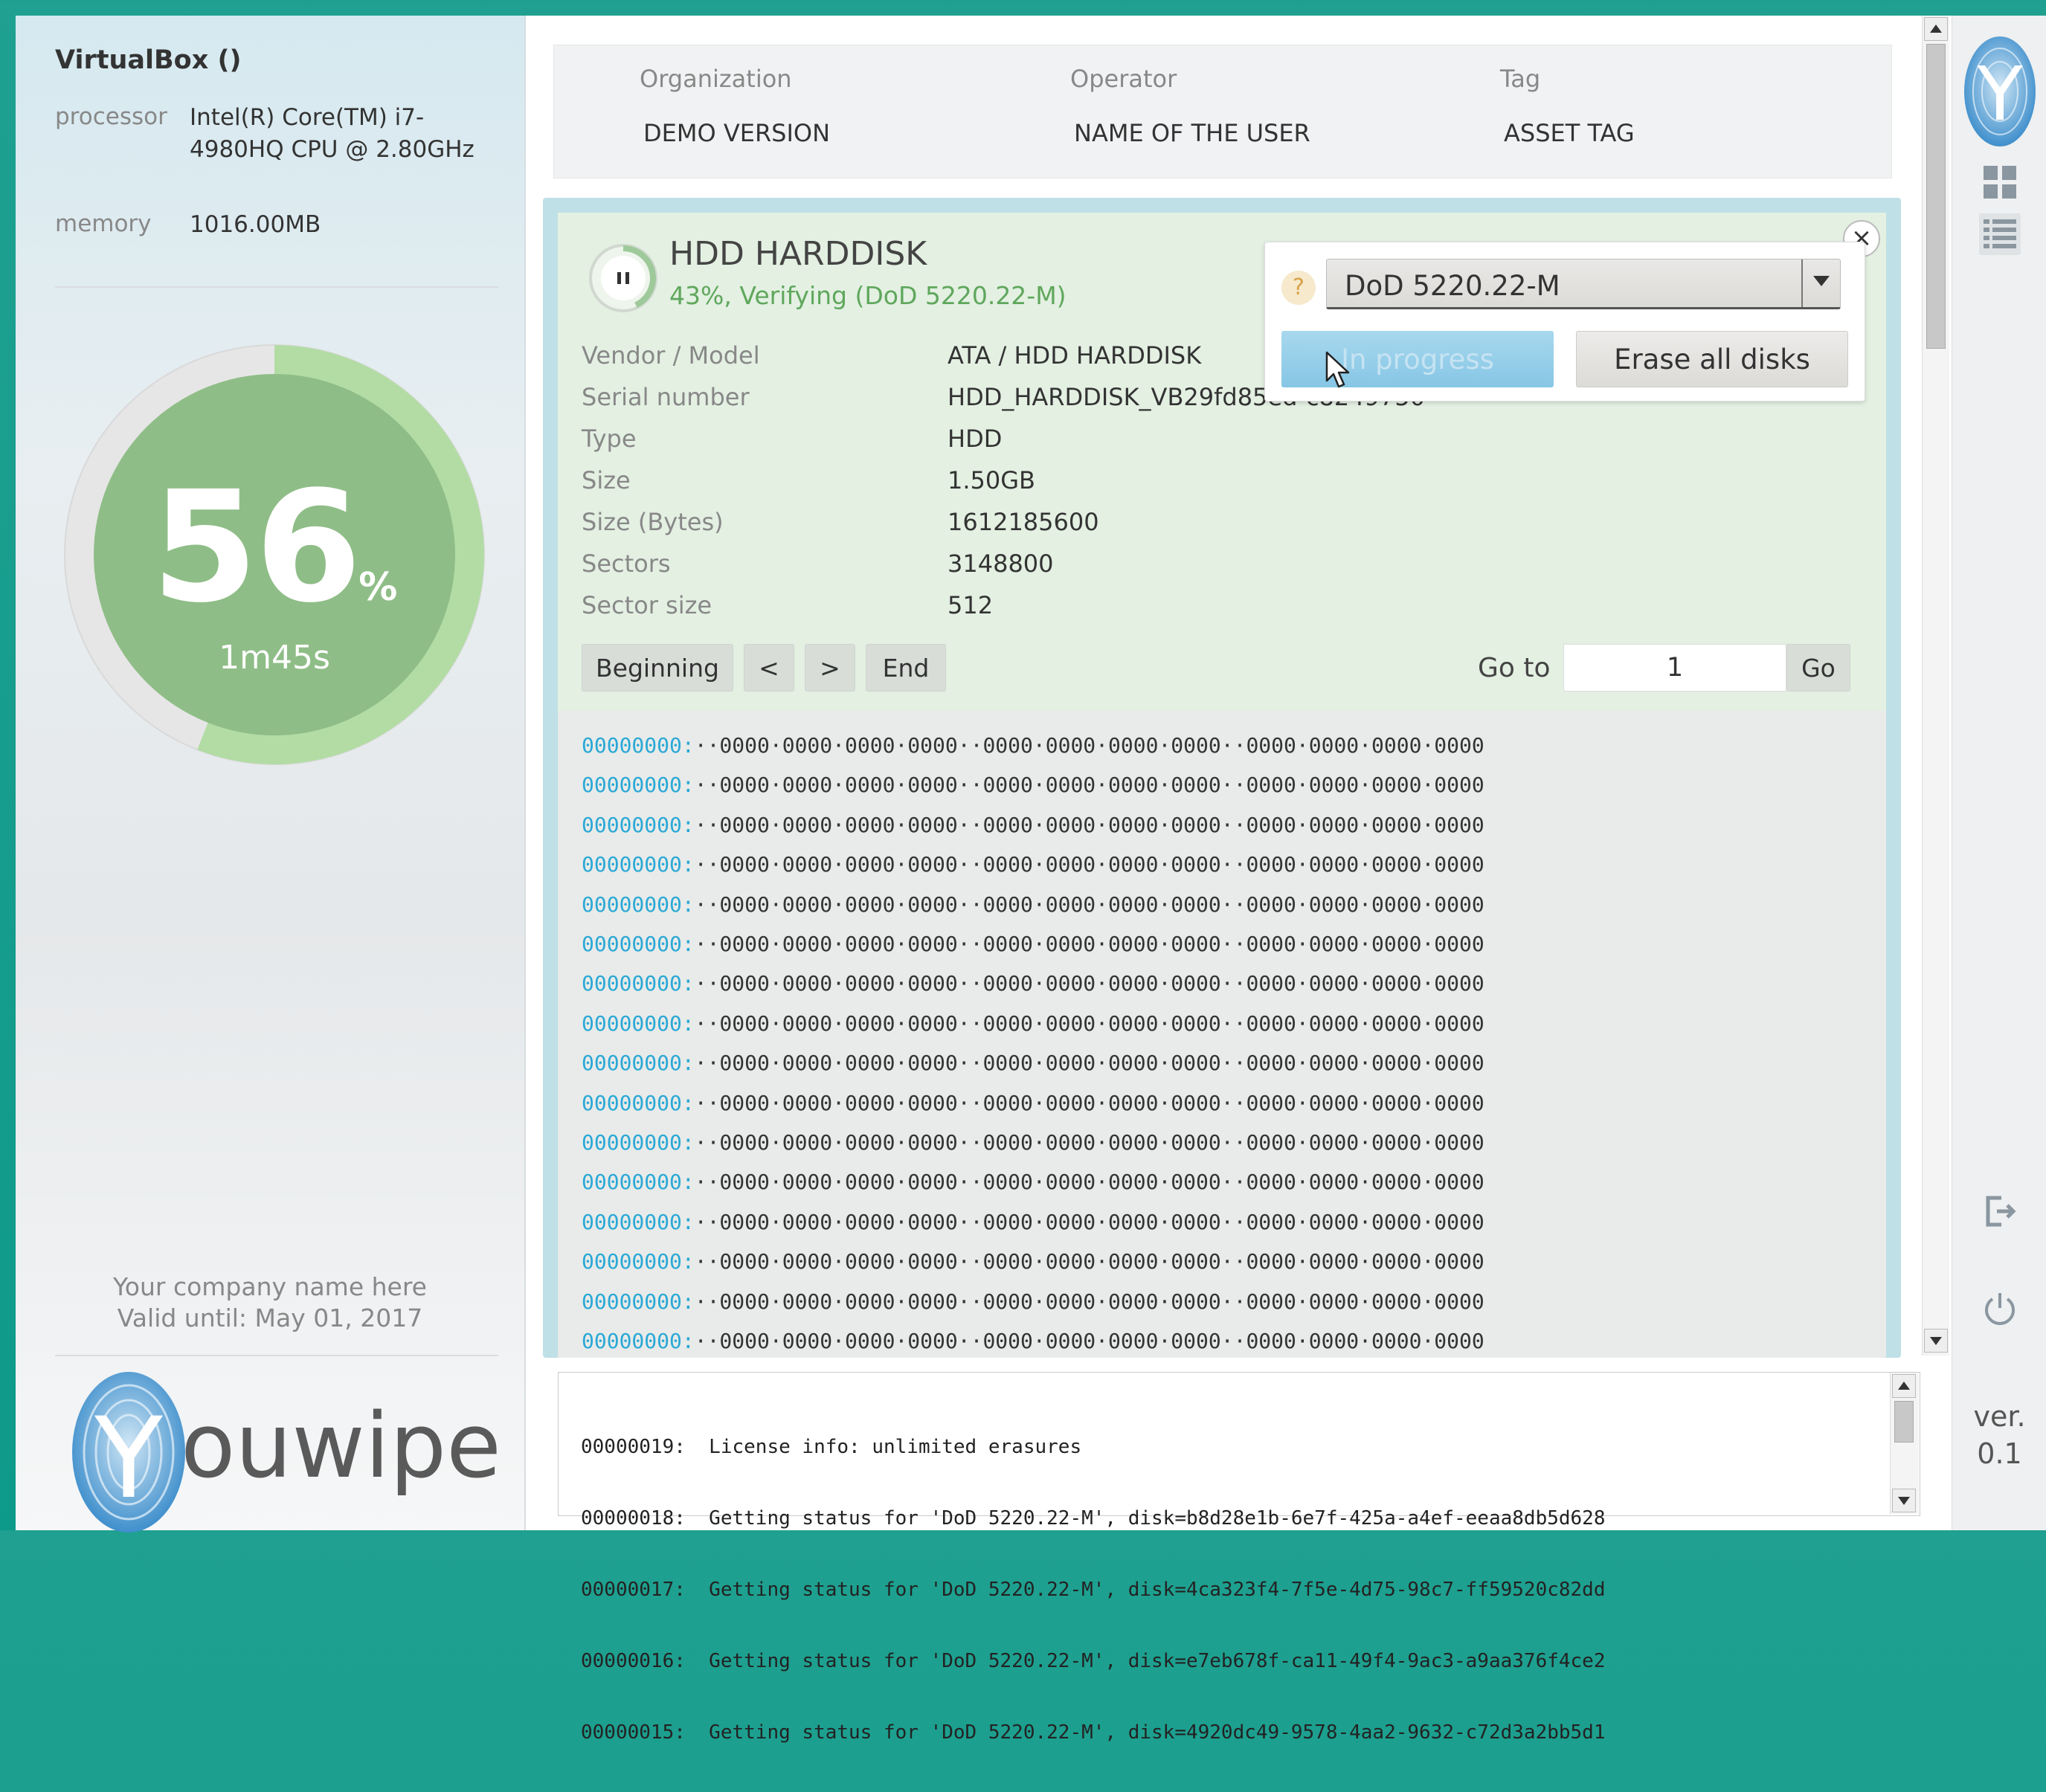 The width and height of the screenshot is (2046, 1792). Describe the element at coordinates (1904, 1443) in the screenshot. I see `log-scrollbar` at that location.